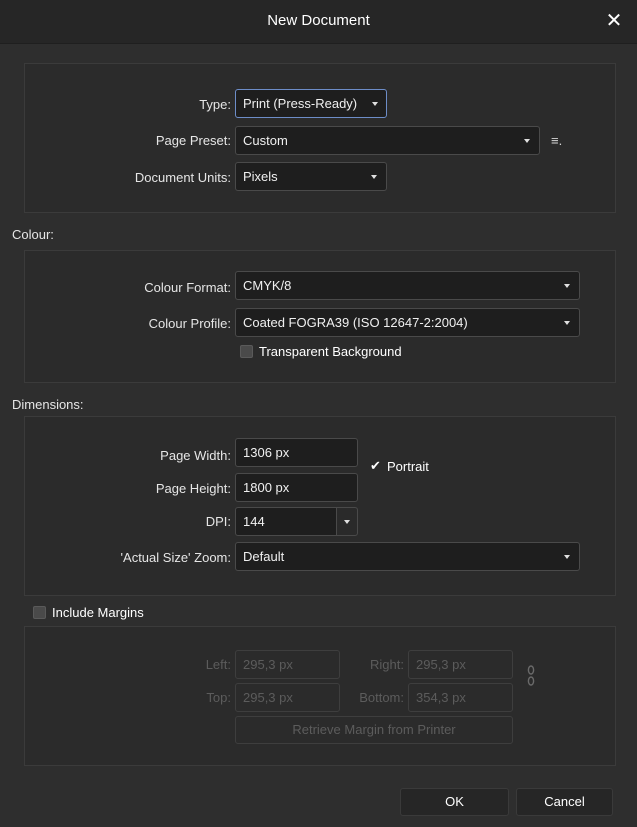  What do you see at coordinates (407, 556) in the screenshot?
I see `actual-size-zoom-dropdown: Default` at bounding box center [407, 556].